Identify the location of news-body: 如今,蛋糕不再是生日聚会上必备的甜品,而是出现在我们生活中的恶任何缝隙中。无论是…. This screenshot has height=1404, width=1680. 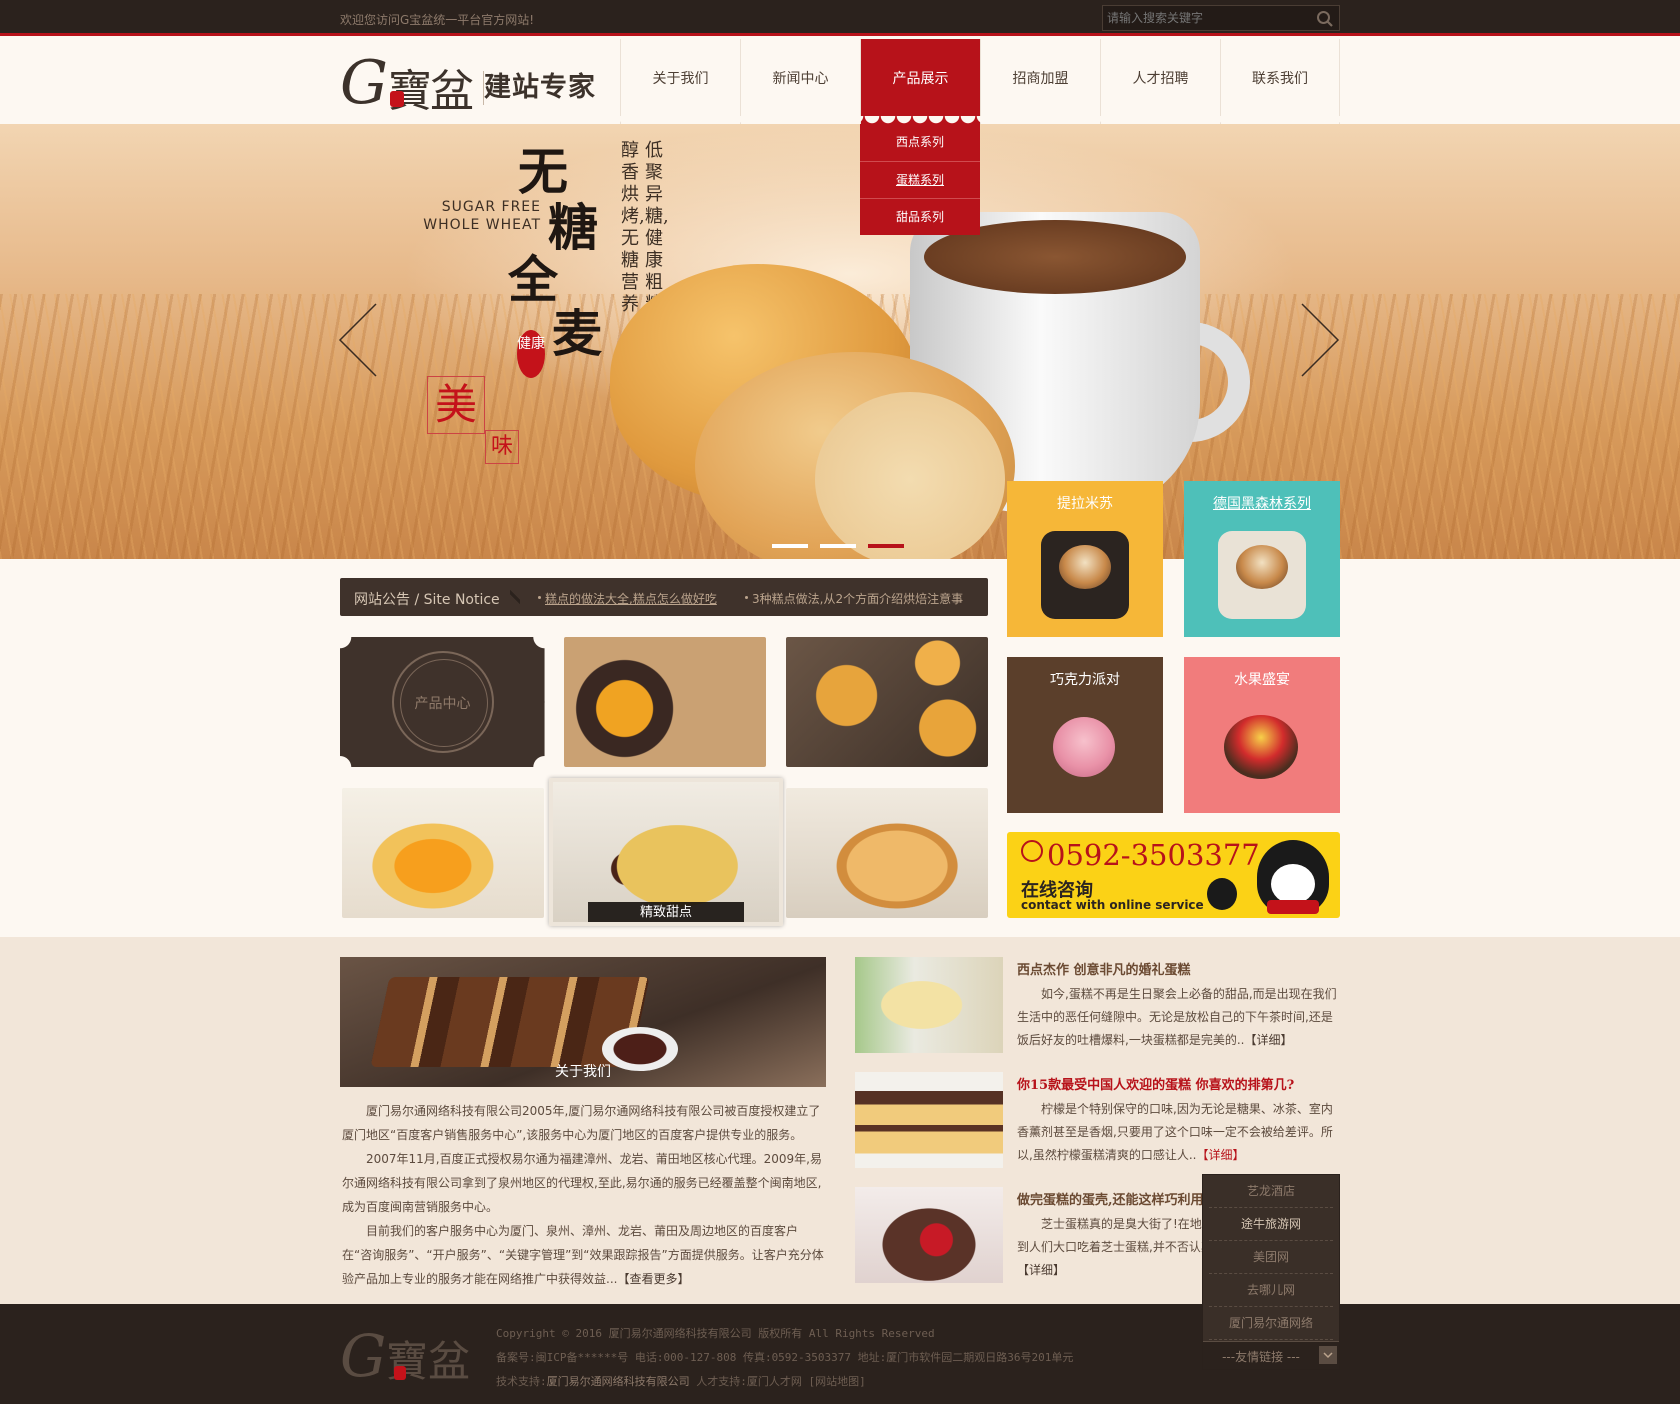
(1179, 1017).